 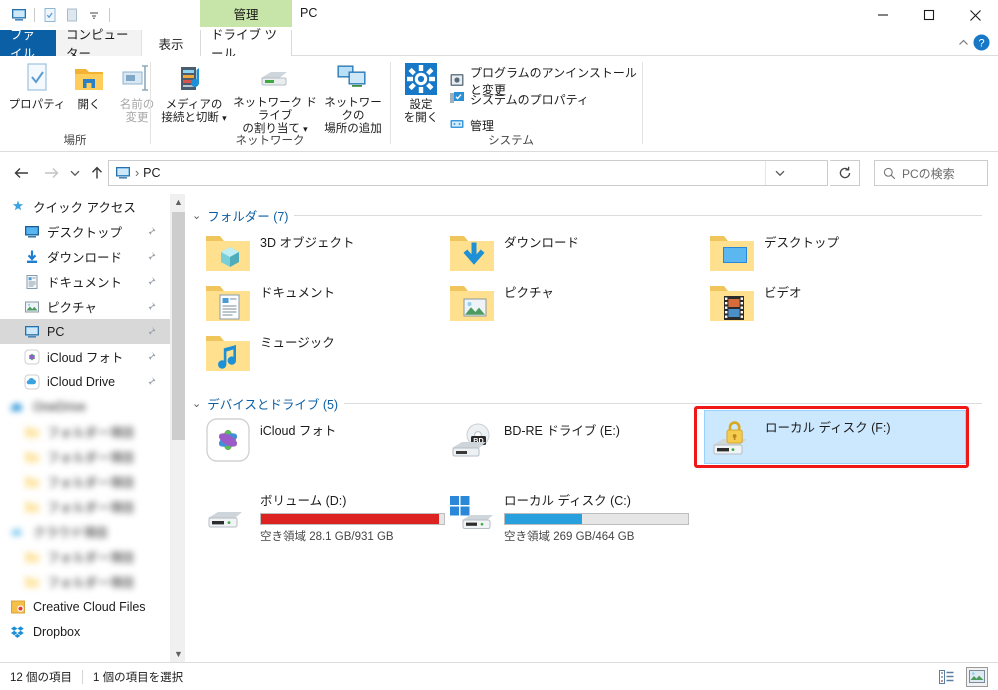 I want to click on sidebar-item: iCloud Drive, so click(x=85, y=381).